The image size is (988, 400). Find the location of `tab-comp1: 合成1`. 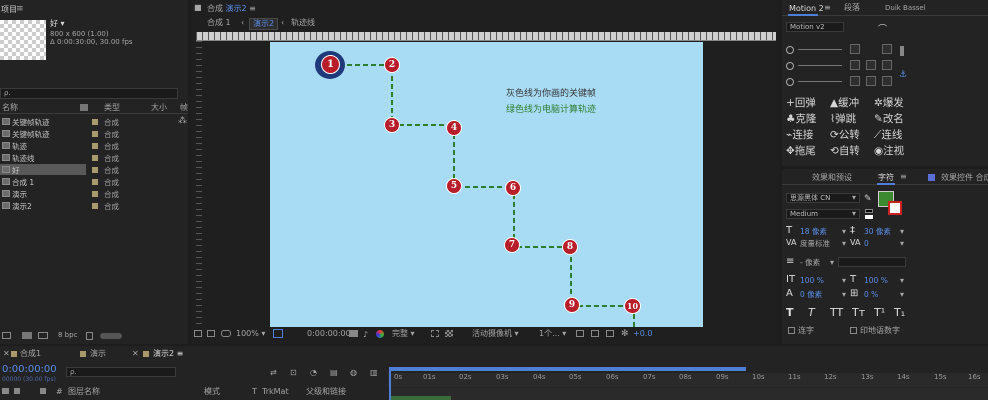

tab-comp1: 合成1 is located at coordinates (30, 354).